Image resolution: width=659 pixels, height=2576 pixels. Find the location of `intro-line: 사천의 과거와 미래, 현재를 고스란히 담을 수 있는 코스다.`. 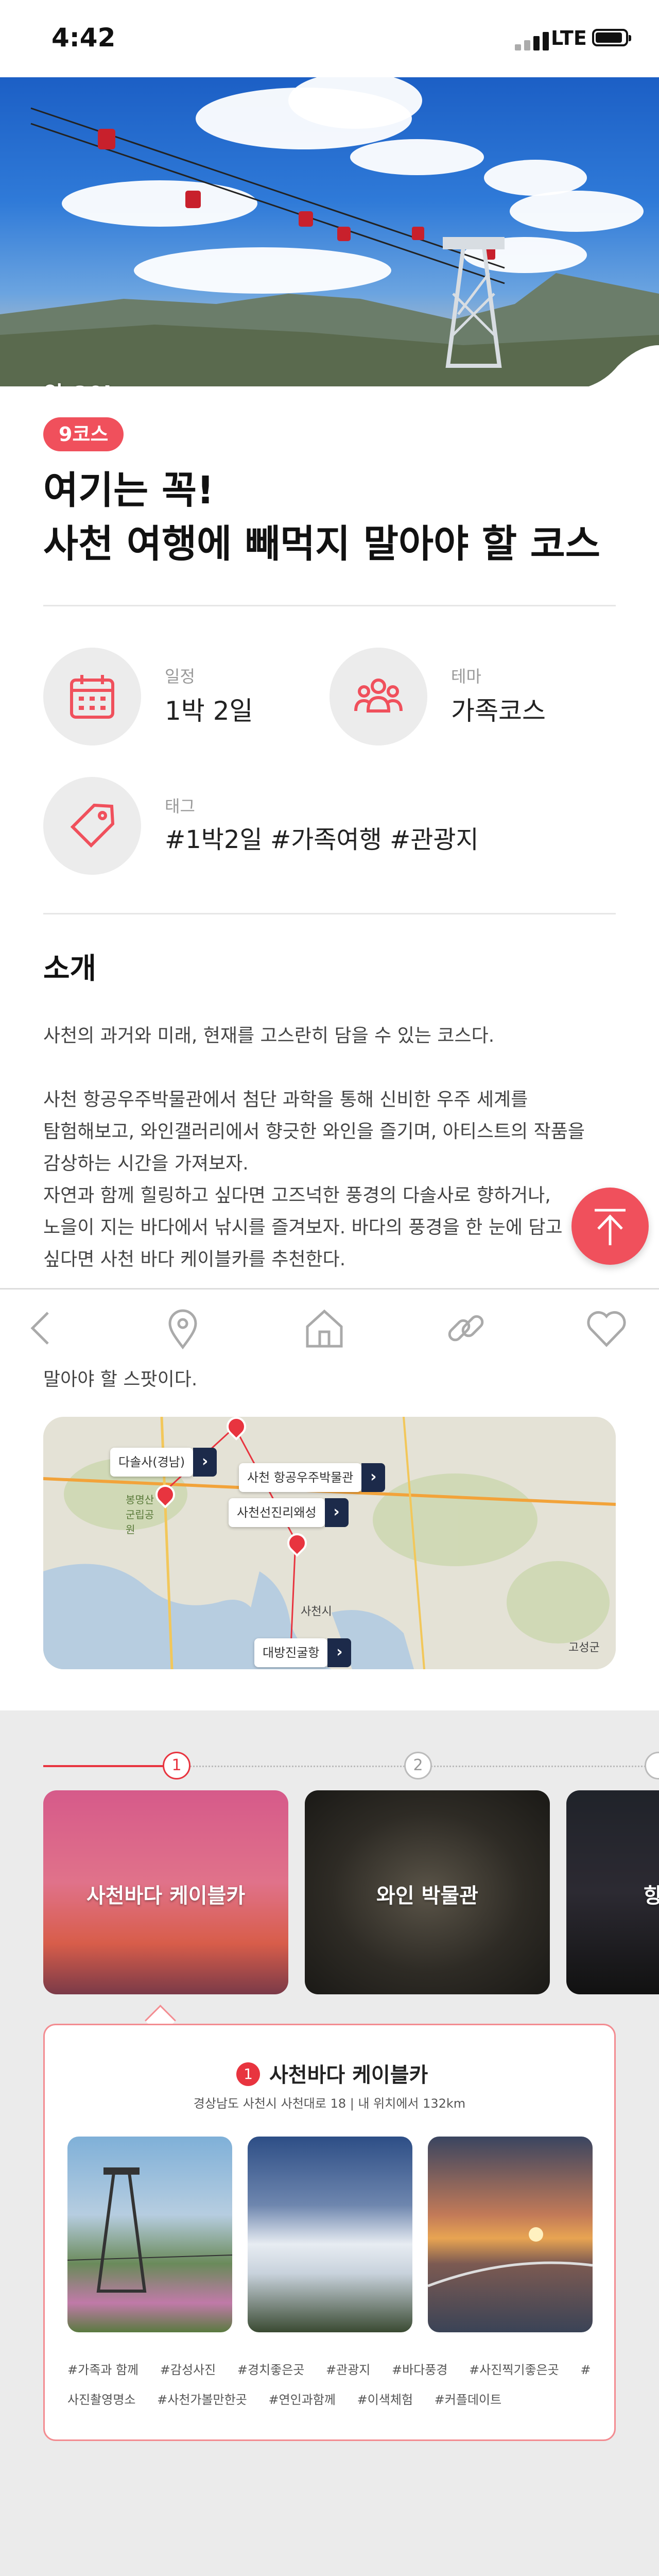

intro-line: 사천의 과거와 미래, 현재를 고스란히 담을 수 있는 코스다. is located at coordinates (269, 1035).